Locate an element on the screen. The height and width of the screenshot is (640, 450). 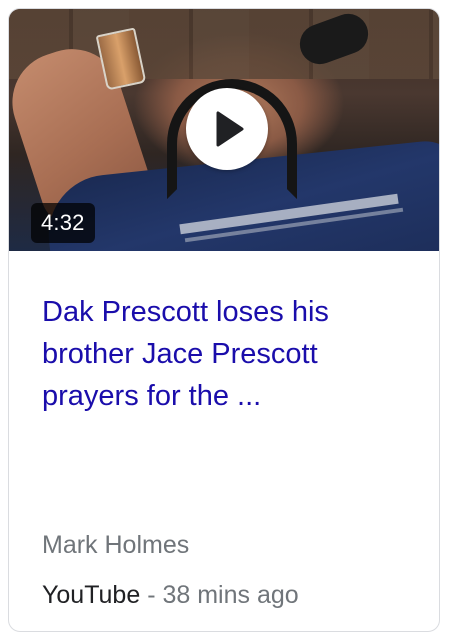
play-icon is located at coordinates (230, 129).